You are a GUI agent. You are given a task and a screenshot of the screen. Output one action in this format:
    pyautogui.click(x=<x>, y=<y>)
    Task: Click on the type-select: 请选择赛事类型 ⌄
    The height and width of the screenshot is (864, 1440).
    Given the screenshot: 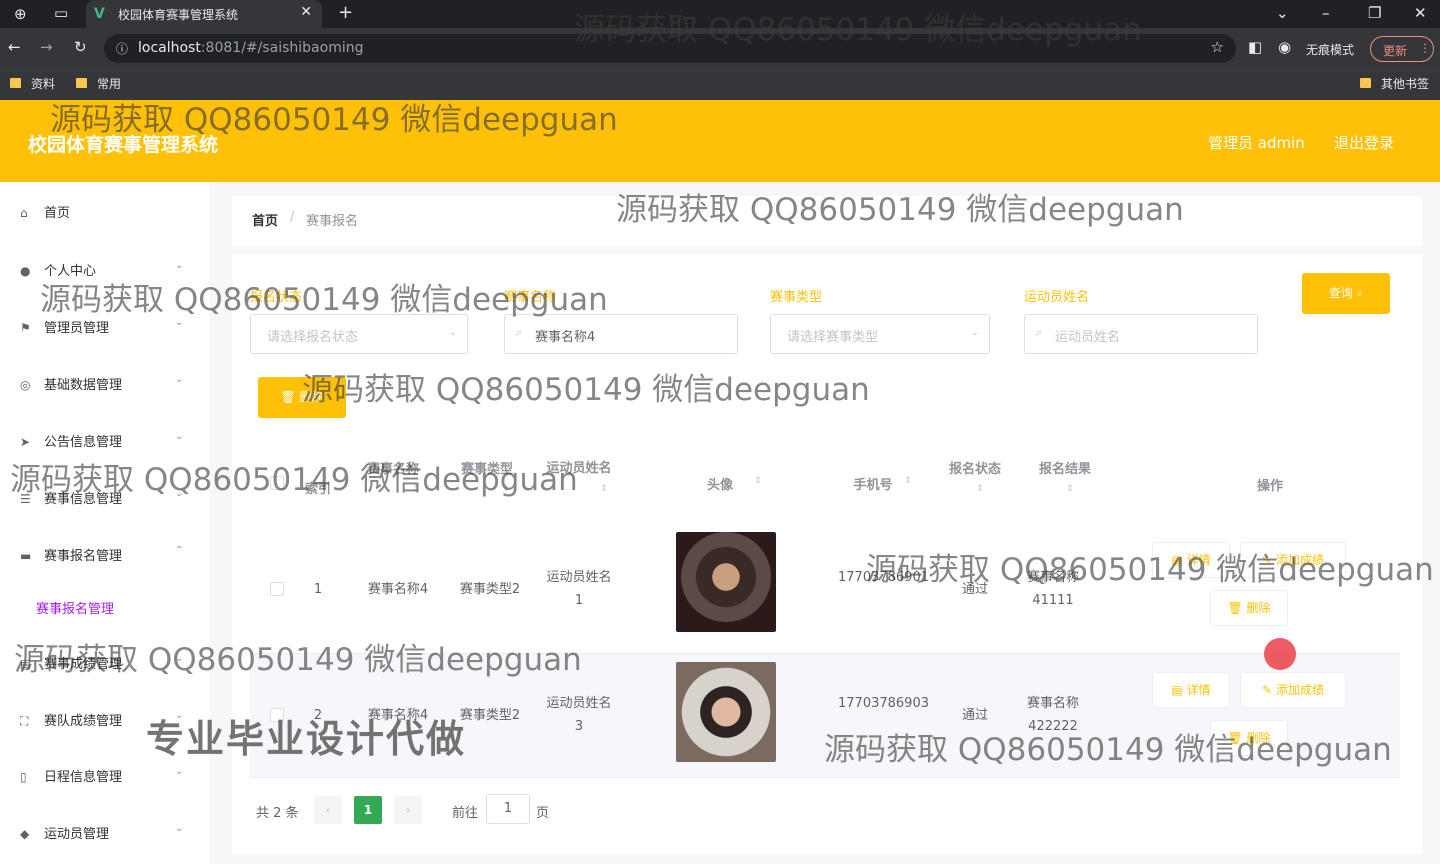 What is the action you would take?
    pyautogui.click(x=880, y=334)
    